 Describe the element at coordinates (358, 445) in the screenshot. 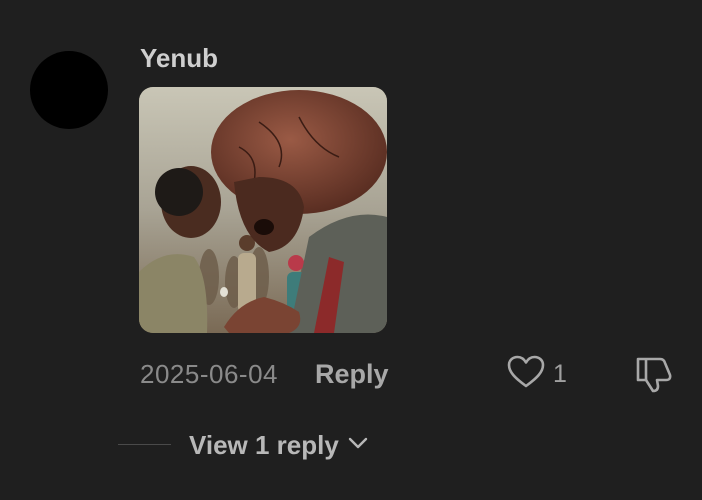

I see `chevron-down-icon` at that location.